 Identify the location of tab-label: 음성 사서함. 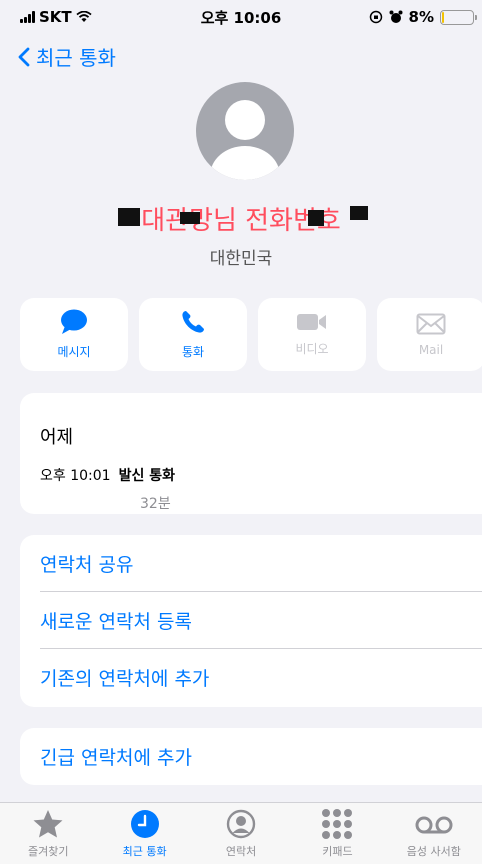
(433, 851).